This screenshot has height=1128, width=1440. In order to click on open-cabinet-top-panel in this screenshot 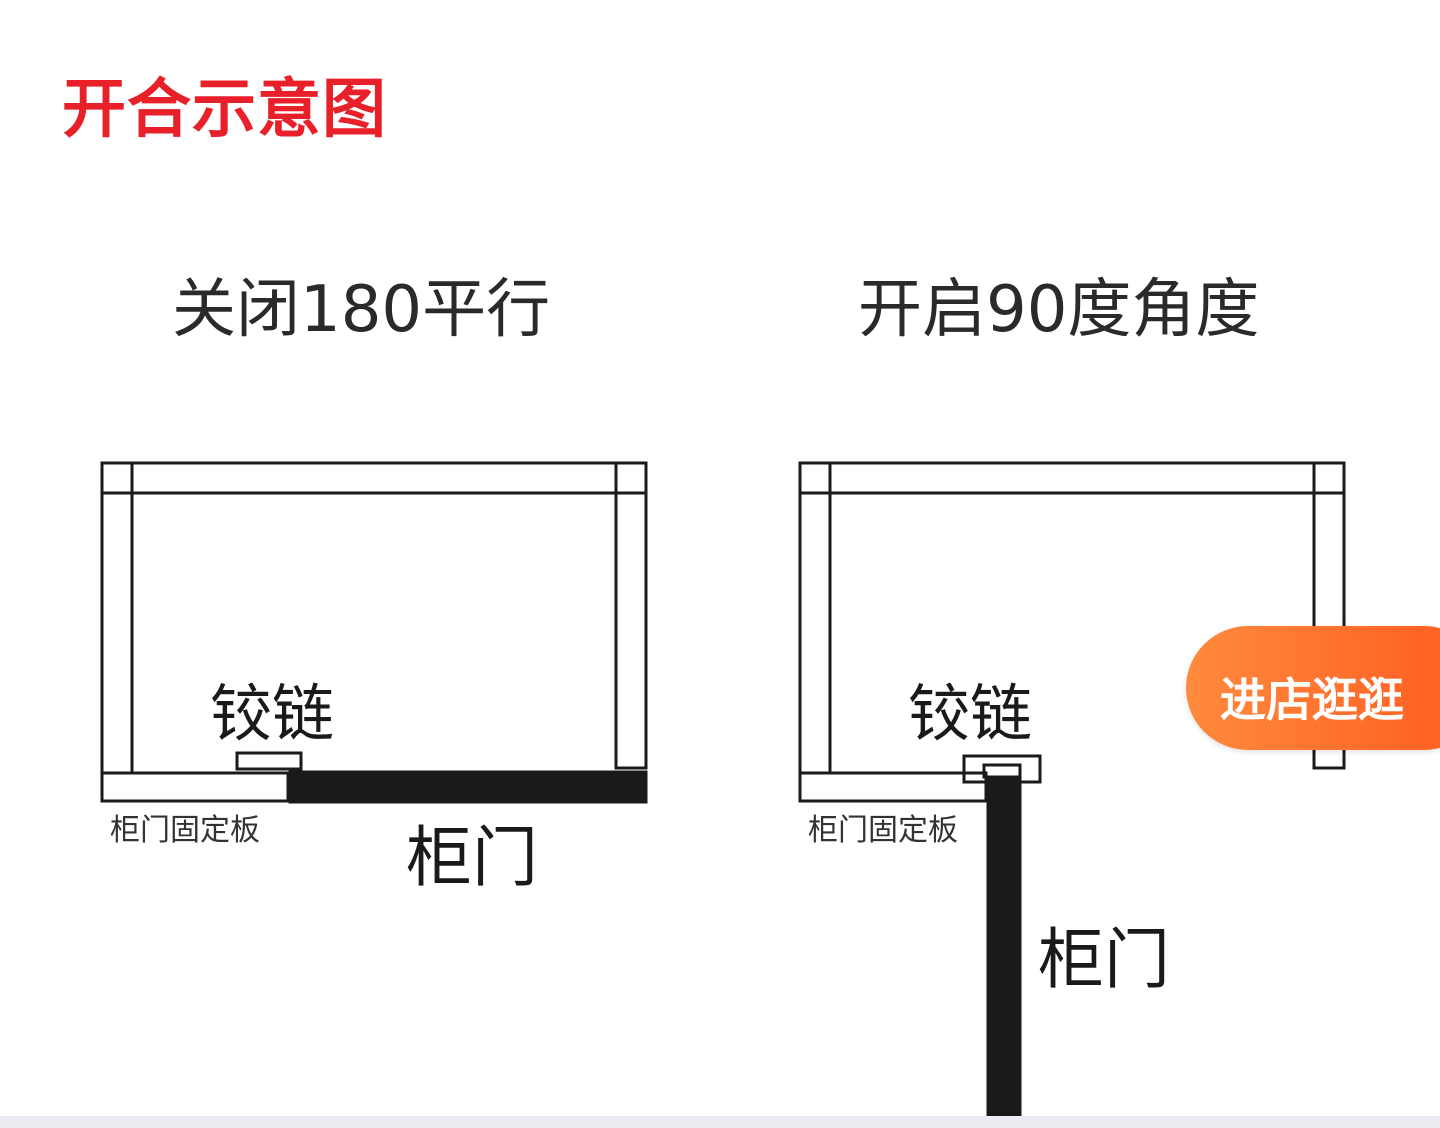, I will do `click(1072, 478)`.